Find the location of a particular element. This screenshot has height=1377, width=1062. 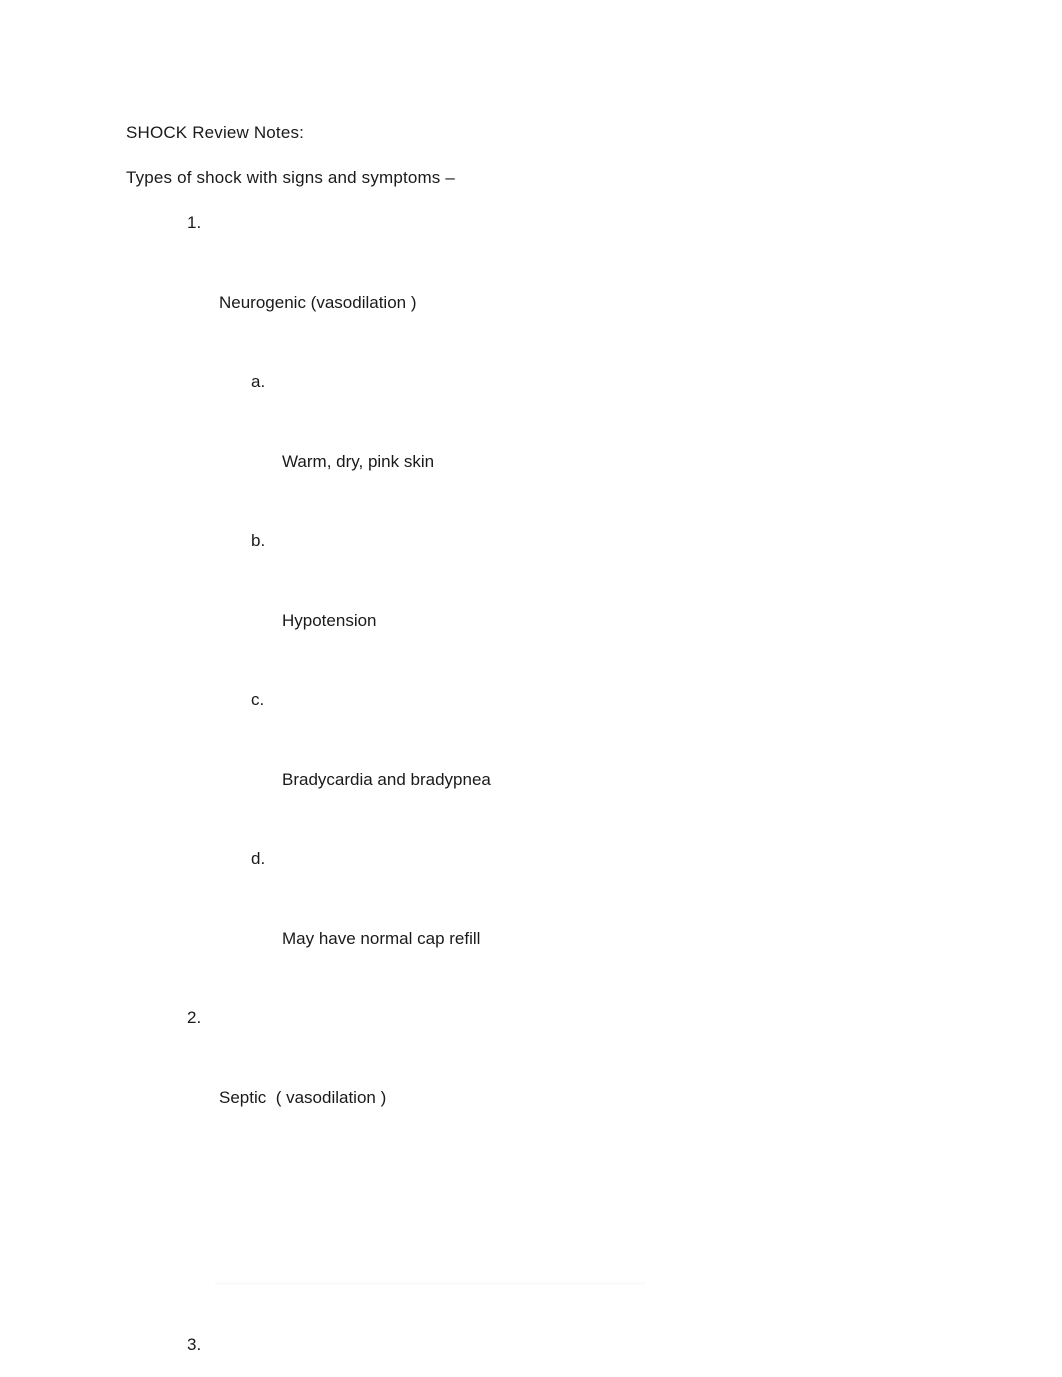

list-item: 1. Neurogenic (vasodilation ) is located at coordinates (536, 289).